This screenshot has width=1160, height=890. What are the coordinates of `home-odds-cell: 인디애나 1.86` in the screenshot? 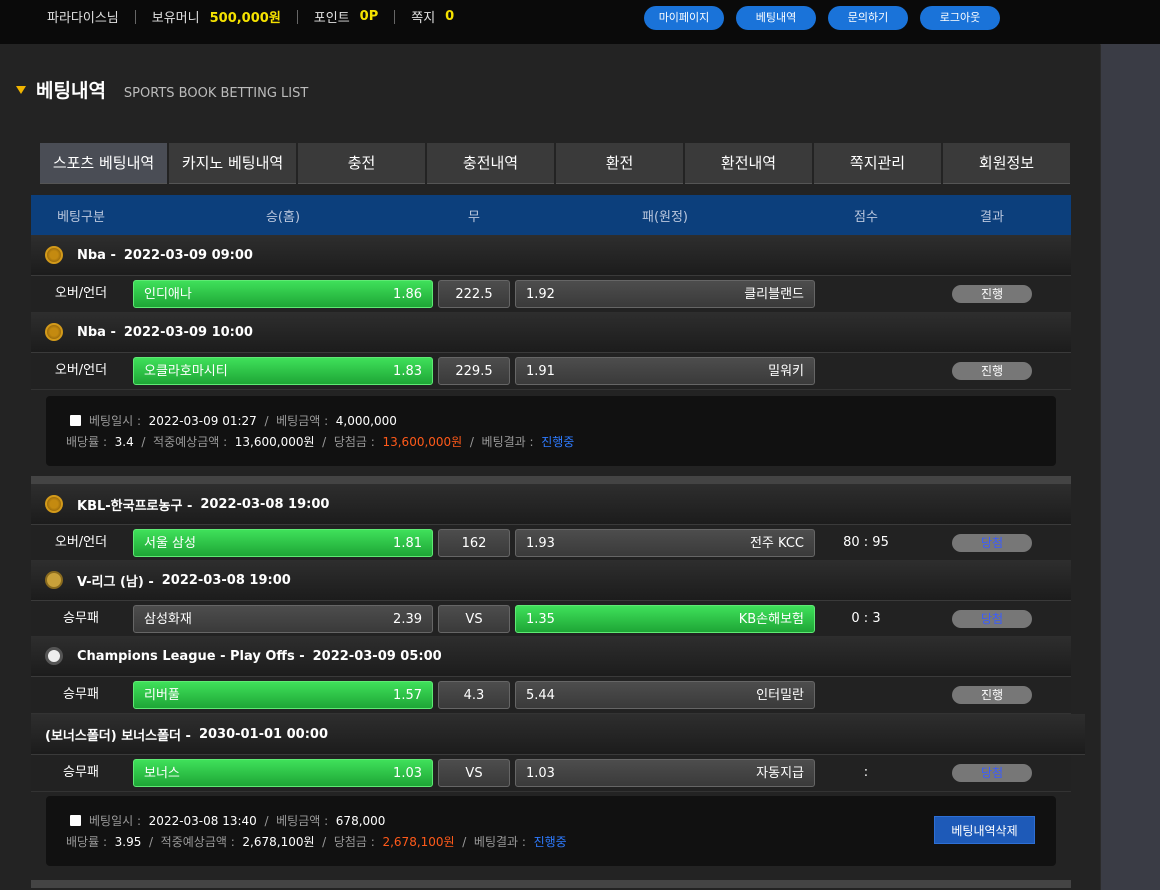 It's located at (283, 294).